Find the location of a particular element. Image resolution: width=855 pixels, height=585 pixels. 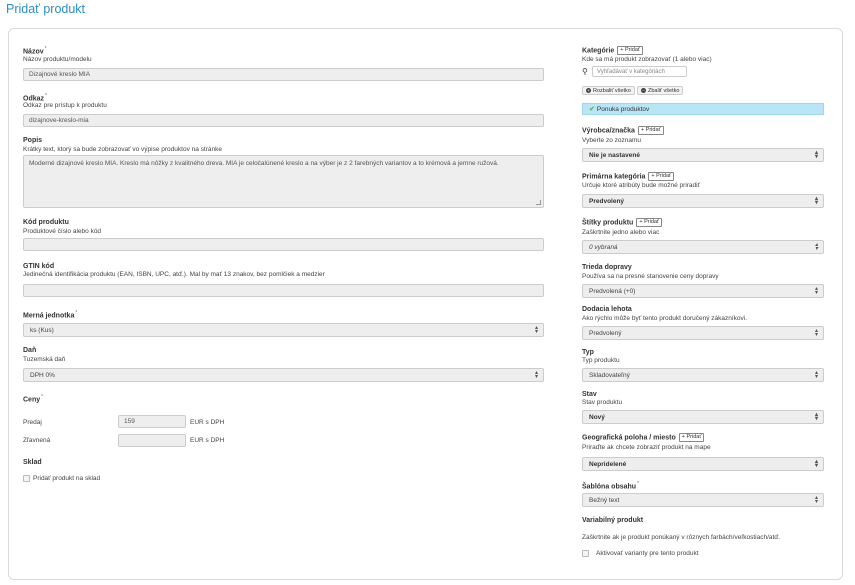

categories-label: Kategórie + Pridať is located at coordinates (612, 50).